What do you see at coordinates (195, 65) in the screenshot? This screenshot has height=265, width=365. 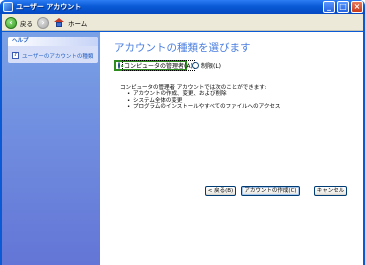 I see `limited-radio` at bounding box center [195, 65].